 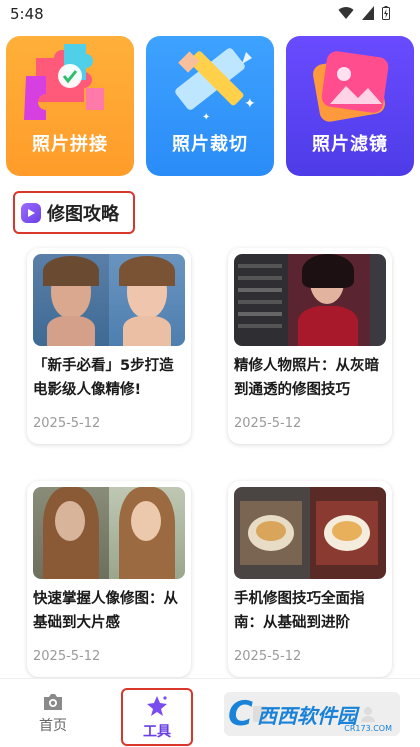 I want to click on watermark-brand: 西西软件园, so click(x=306, y=715).